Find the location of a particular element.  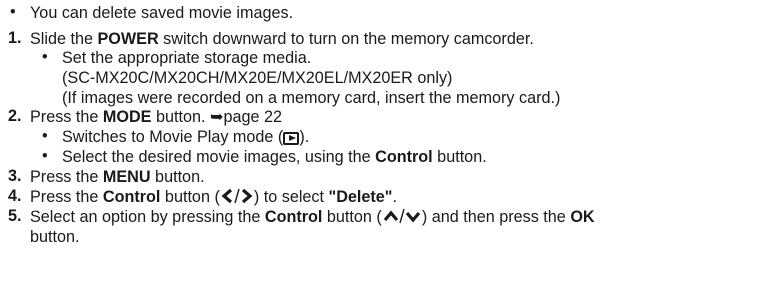

step-1-number: 1. is located at coordinates (15, 38).